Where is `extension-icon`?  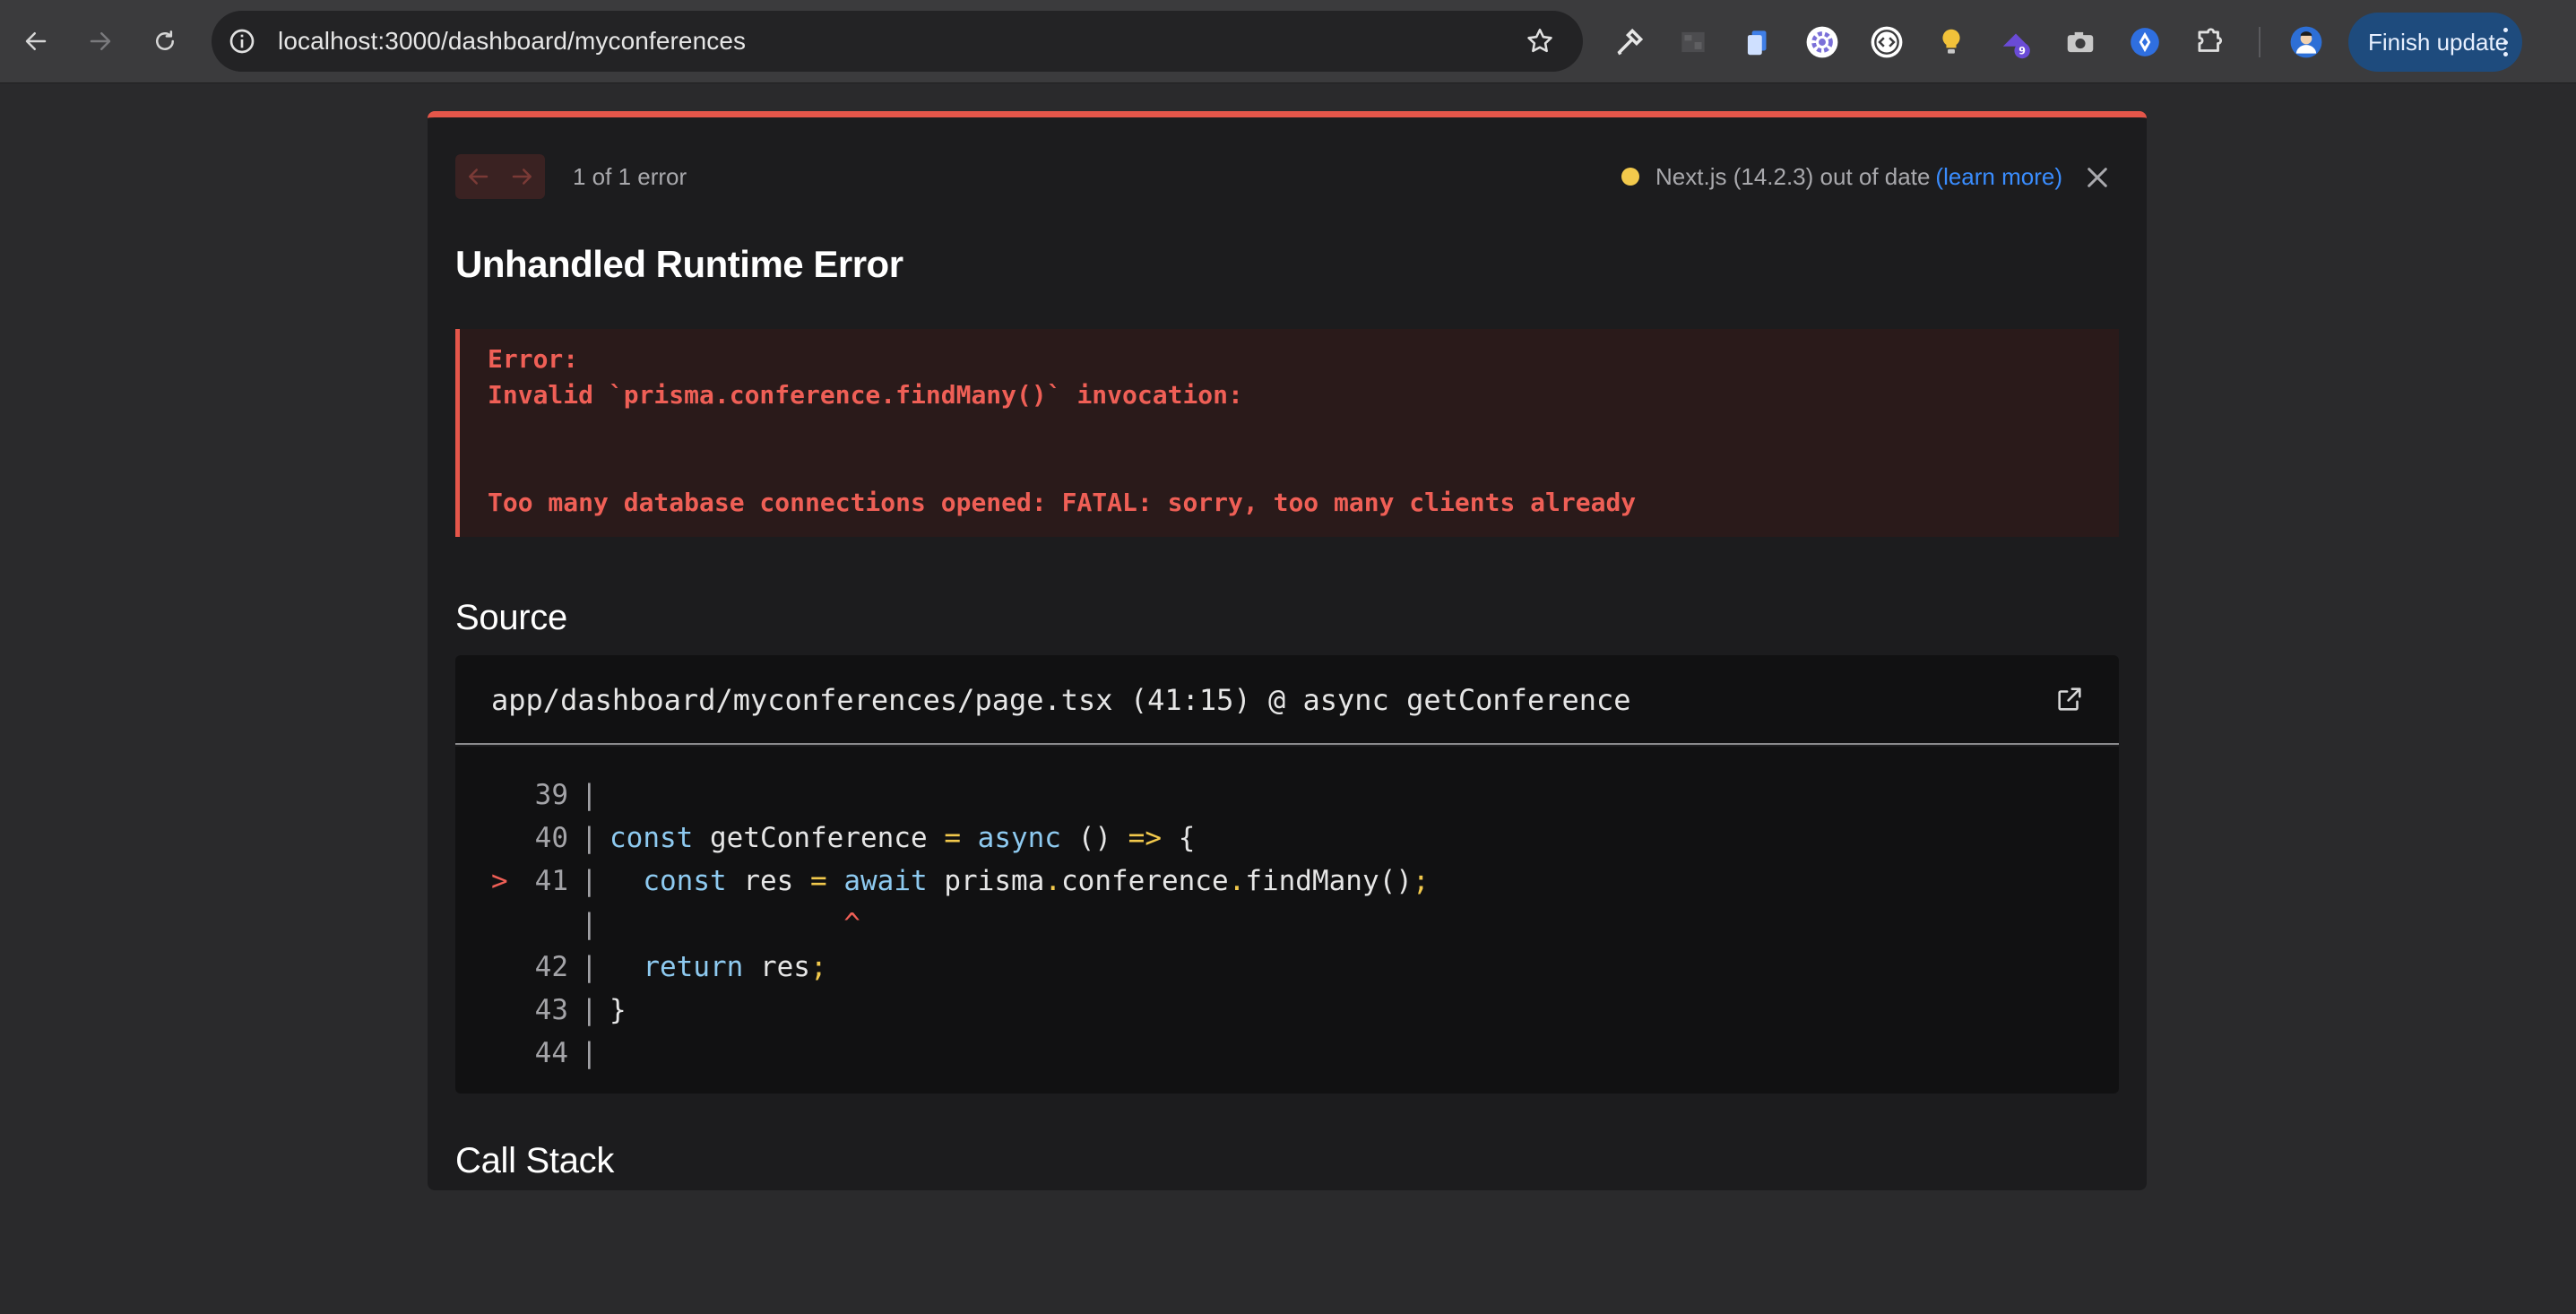 extension-icon is located at coordinates (1693, 42).